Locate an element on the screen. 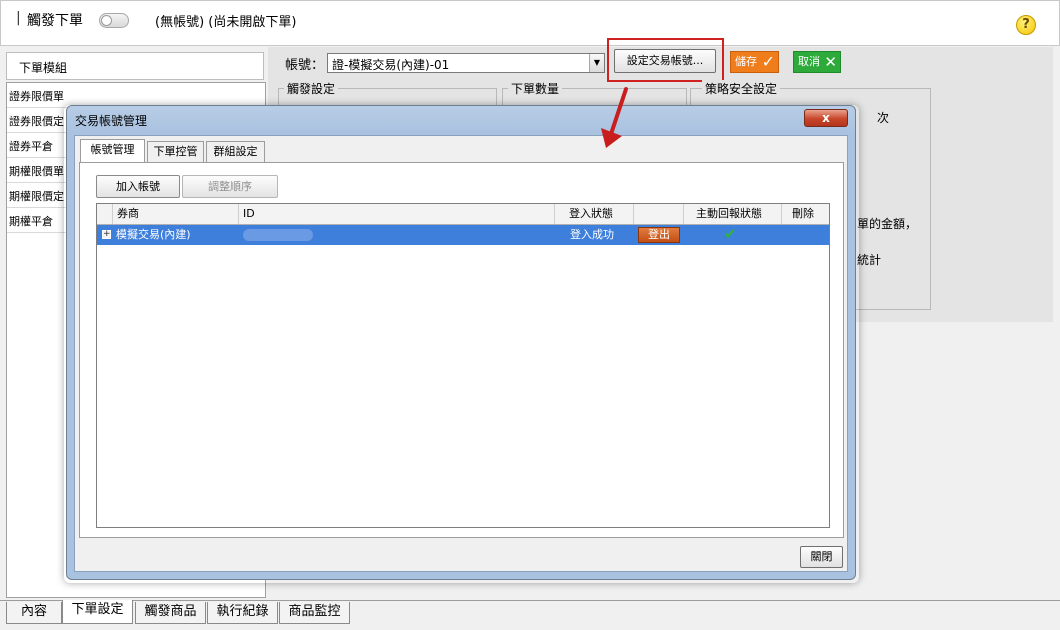  column-header-id: ID is located at coordinates (397, 214).